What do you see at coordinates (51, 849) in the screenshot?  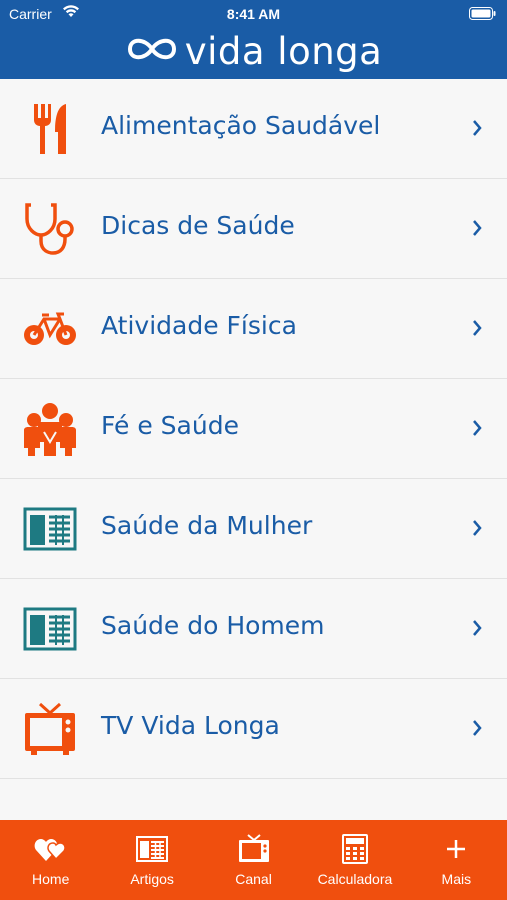 I see `hearts-icon` at bounding box center [51, 849].